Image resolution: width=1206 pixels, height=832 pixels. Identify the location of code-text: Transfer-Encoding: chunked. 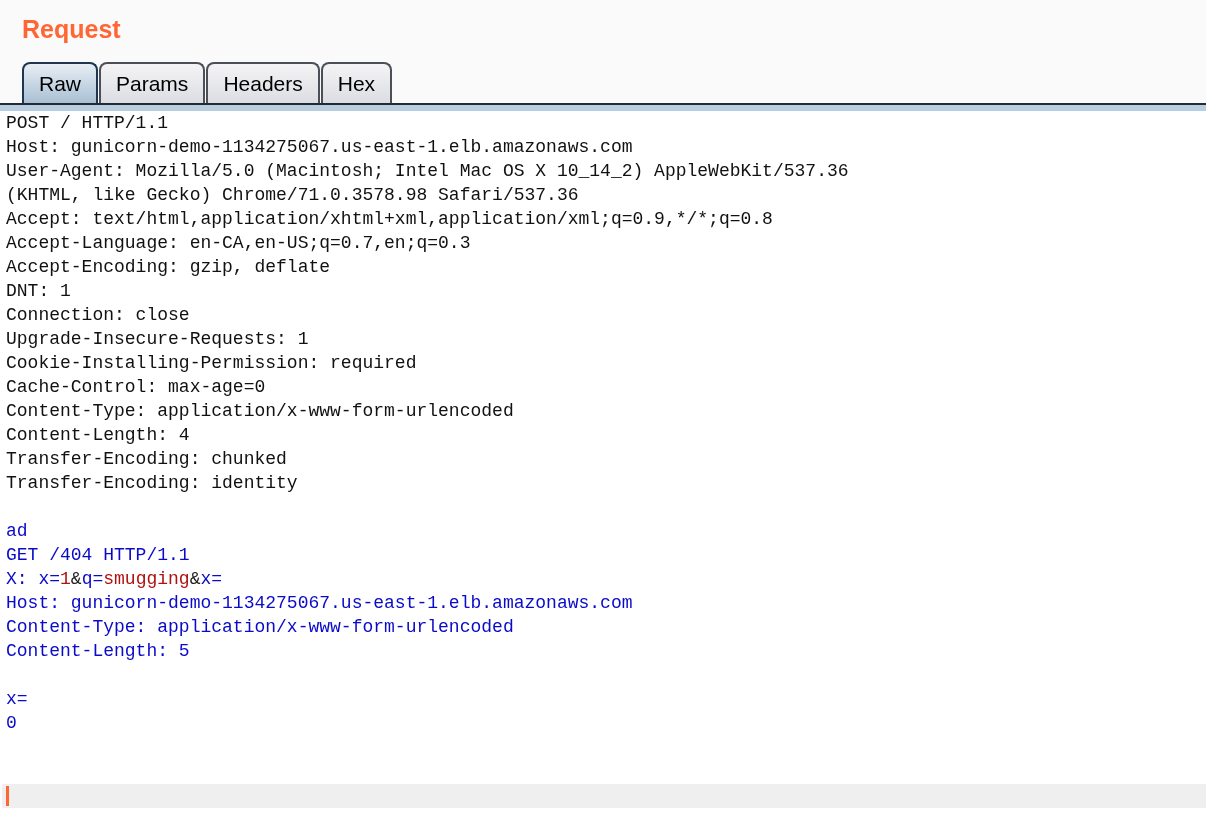
(146, 459).